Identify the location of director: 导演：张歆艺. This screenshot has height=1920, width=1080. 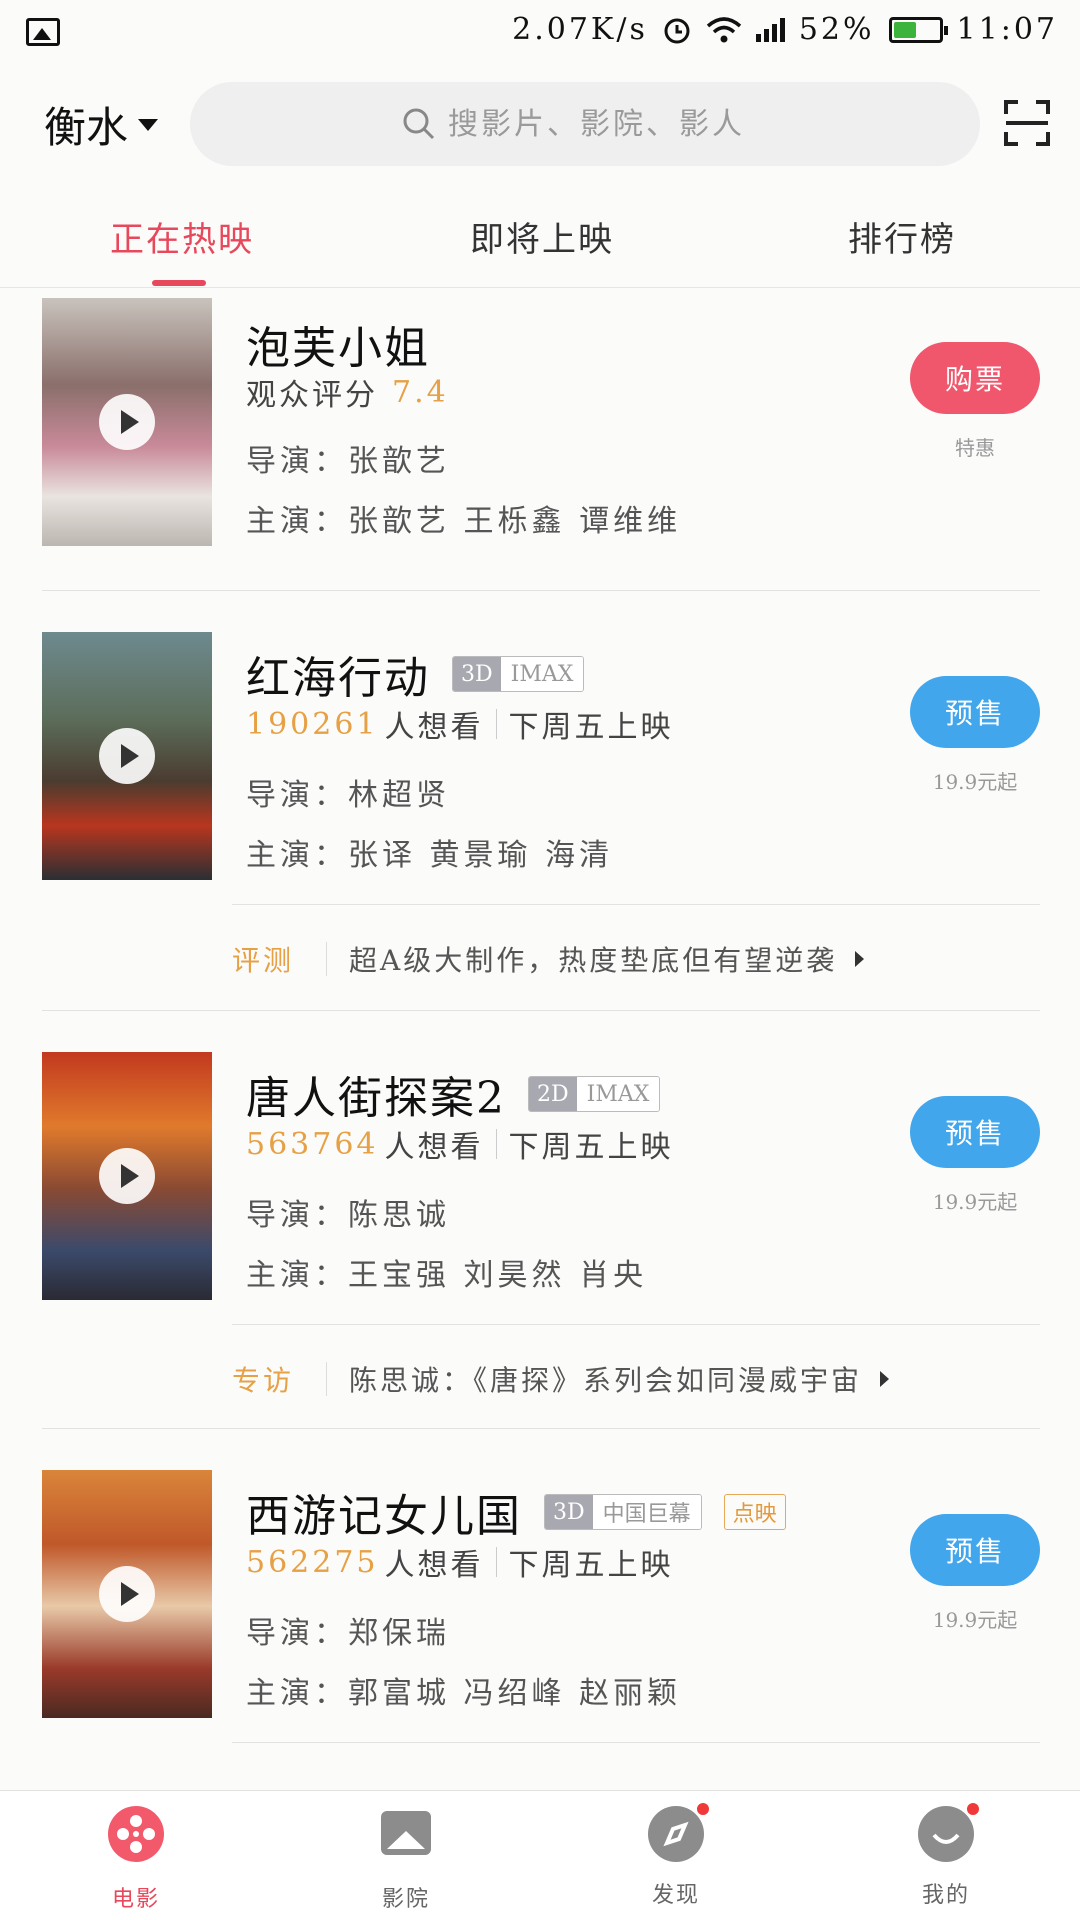
(348, 461).